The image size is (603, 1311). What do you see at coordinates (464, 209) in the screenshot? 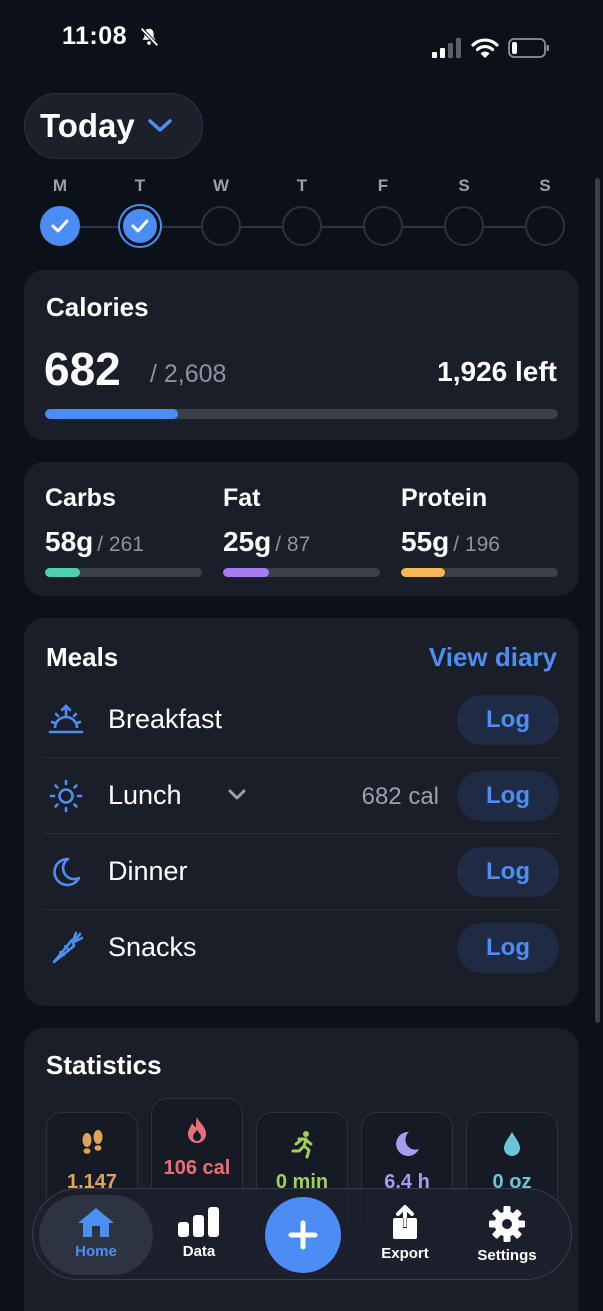
I see `day-saturday: S` at bounding box center [464, 209].